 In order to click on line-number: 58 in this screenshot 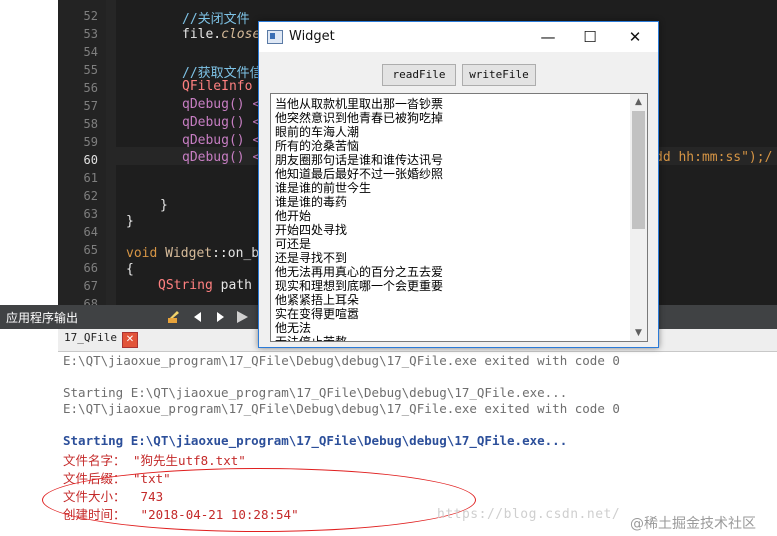, I will do `click(90, 124)`.